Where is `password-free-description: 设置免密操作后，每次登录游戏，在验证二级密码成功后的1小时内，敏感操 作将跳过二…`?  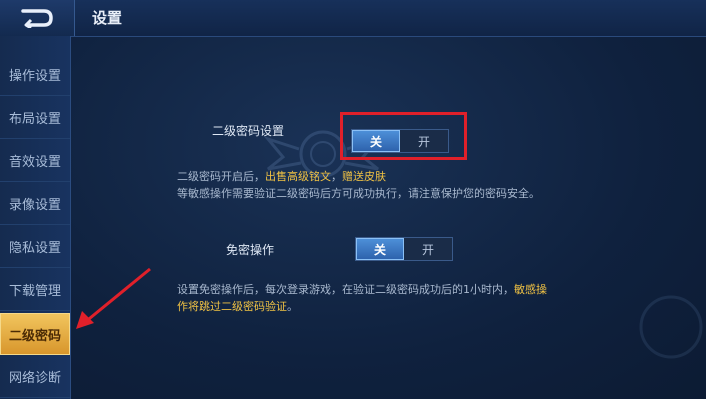
password-free-description: 设置免密操作后，每次登录游戏，在验证二级密码成功后的1小时内，敏感操 作将跳过二… is located at coordinates (362, 298).